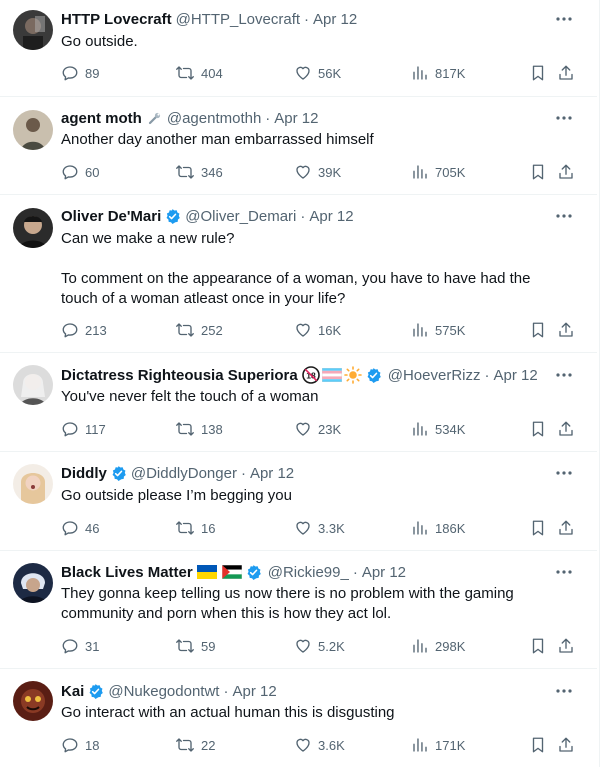  What do you see at coordinates (199, 330) in the screenshot?
I see `repost-button: 252` at bounding box center [199, 330].